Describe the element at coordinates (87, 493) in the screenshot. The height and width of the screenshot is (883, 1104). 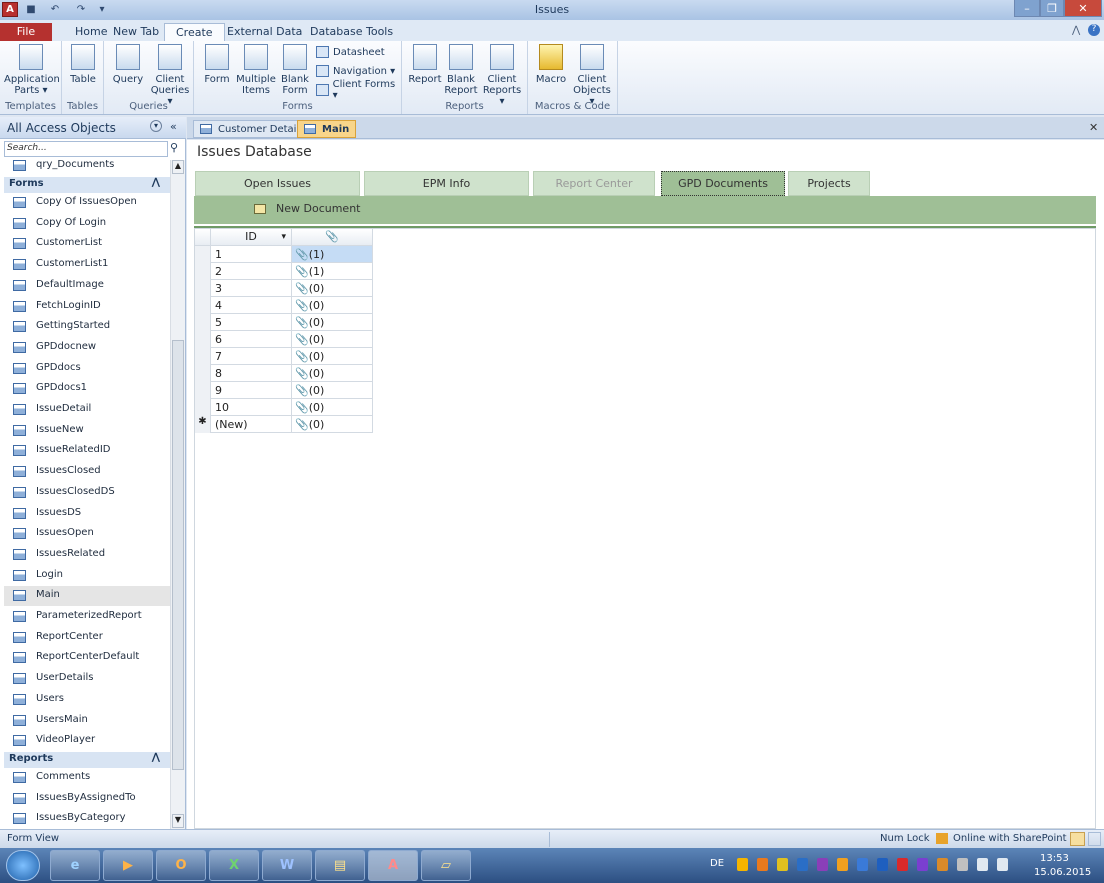
I see `nav-form-item: IssuesClosedDS` at that location.